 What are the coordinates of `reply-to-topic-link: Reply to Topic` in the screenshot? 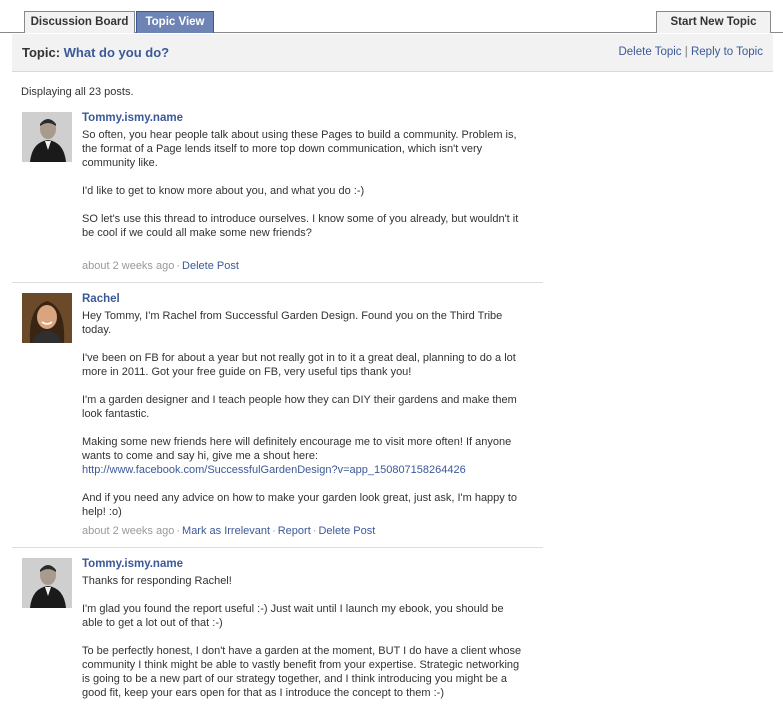 It's located at (727, 52).